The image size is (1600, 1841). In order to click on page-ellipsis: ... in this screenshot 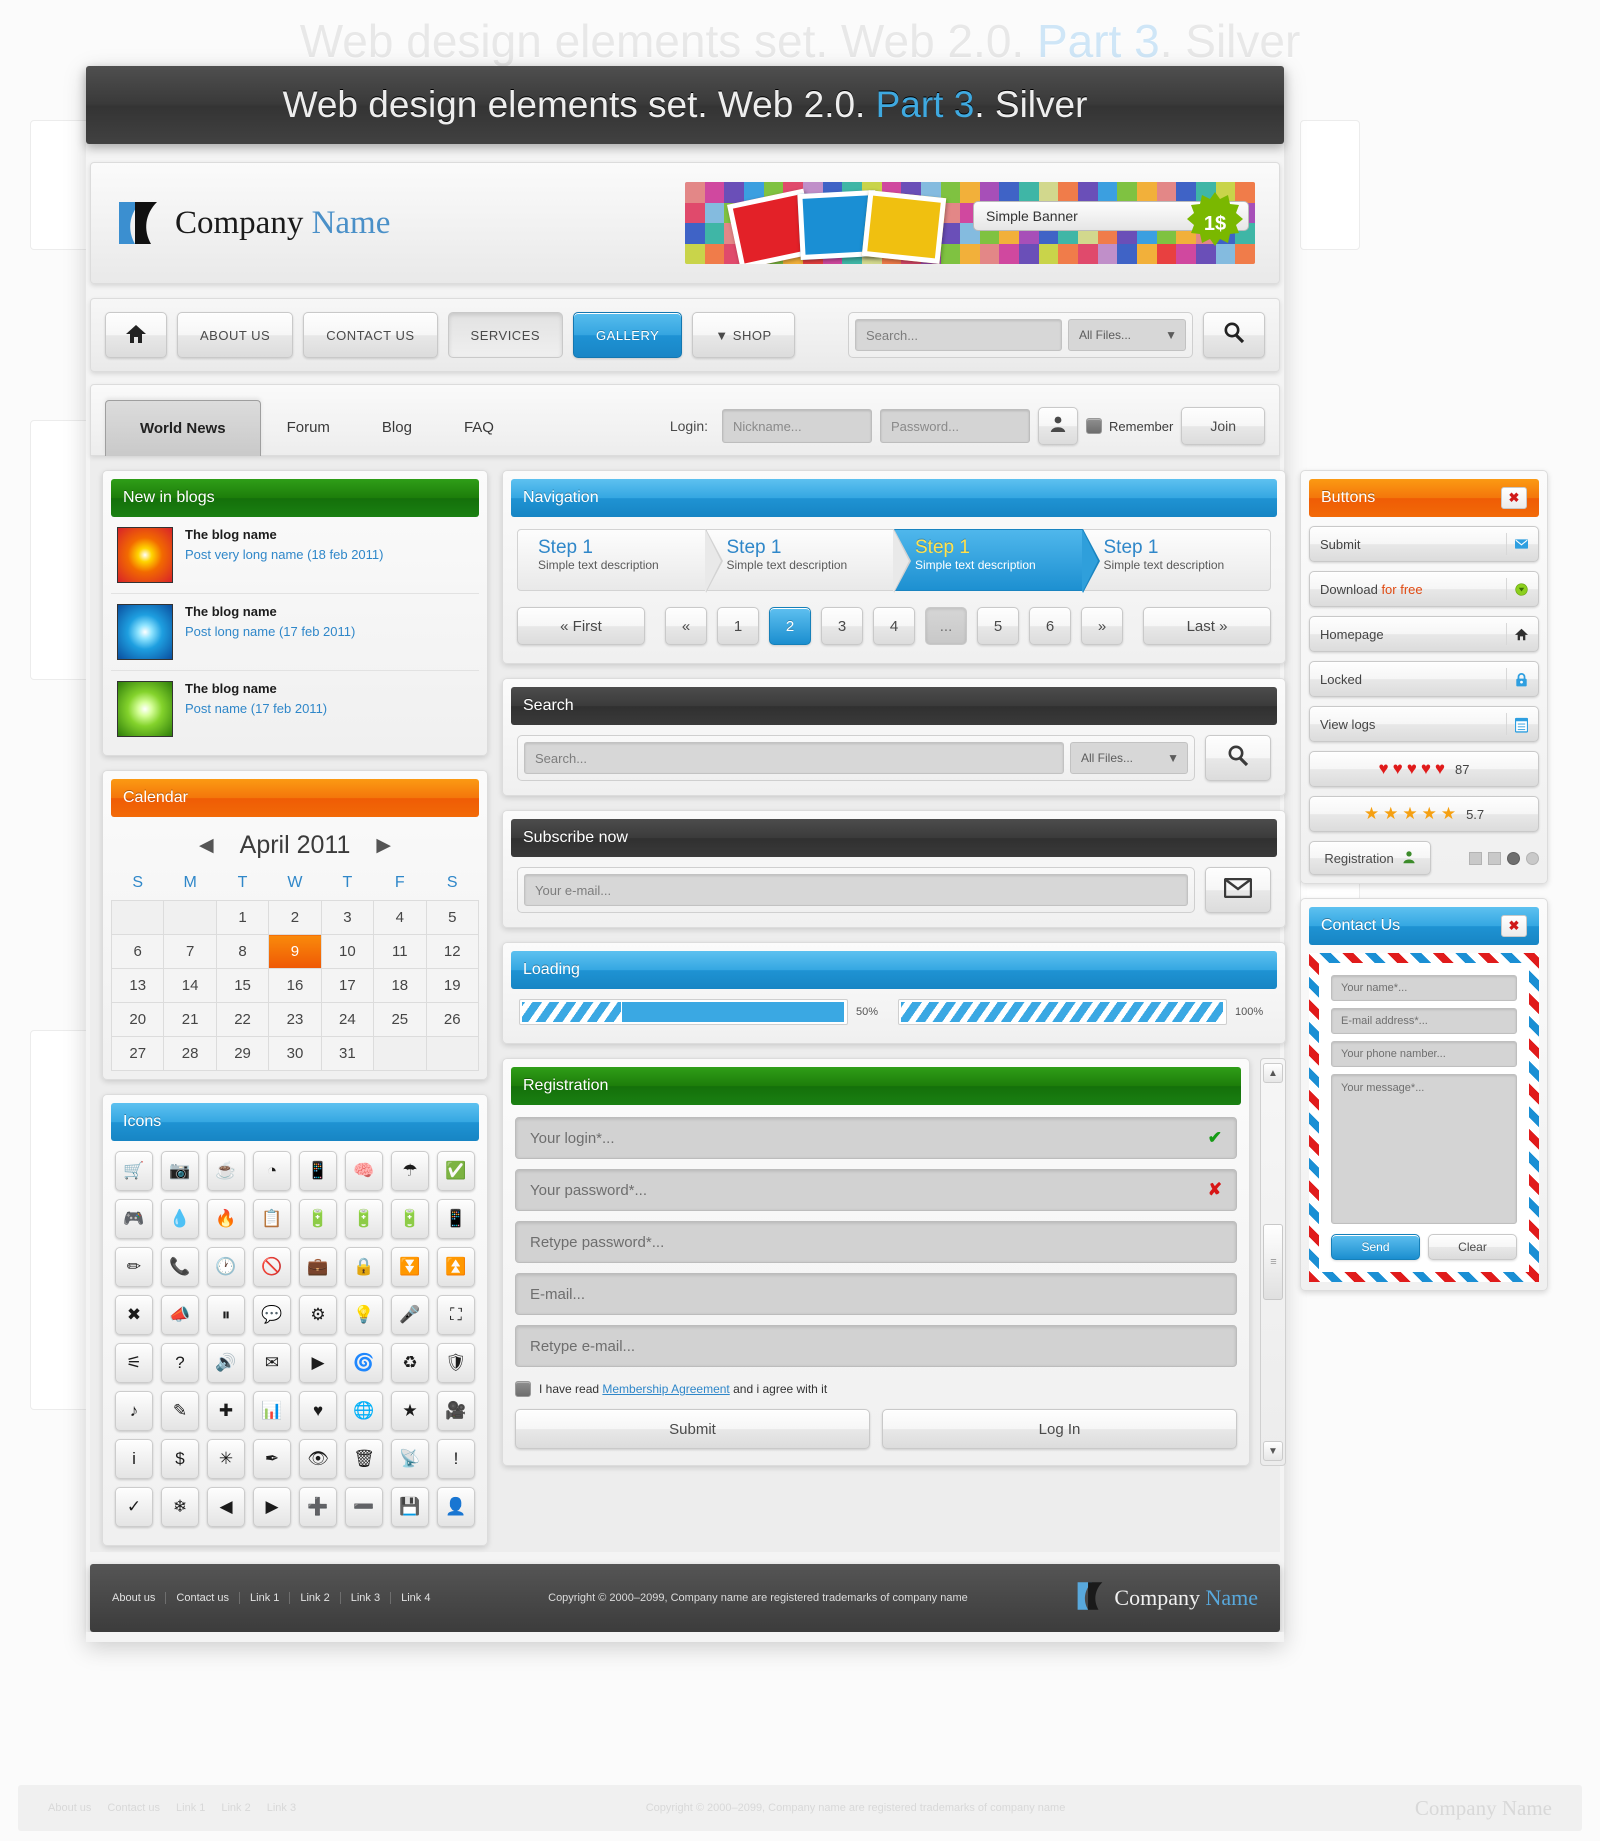, I will do `click(946, 626)`.